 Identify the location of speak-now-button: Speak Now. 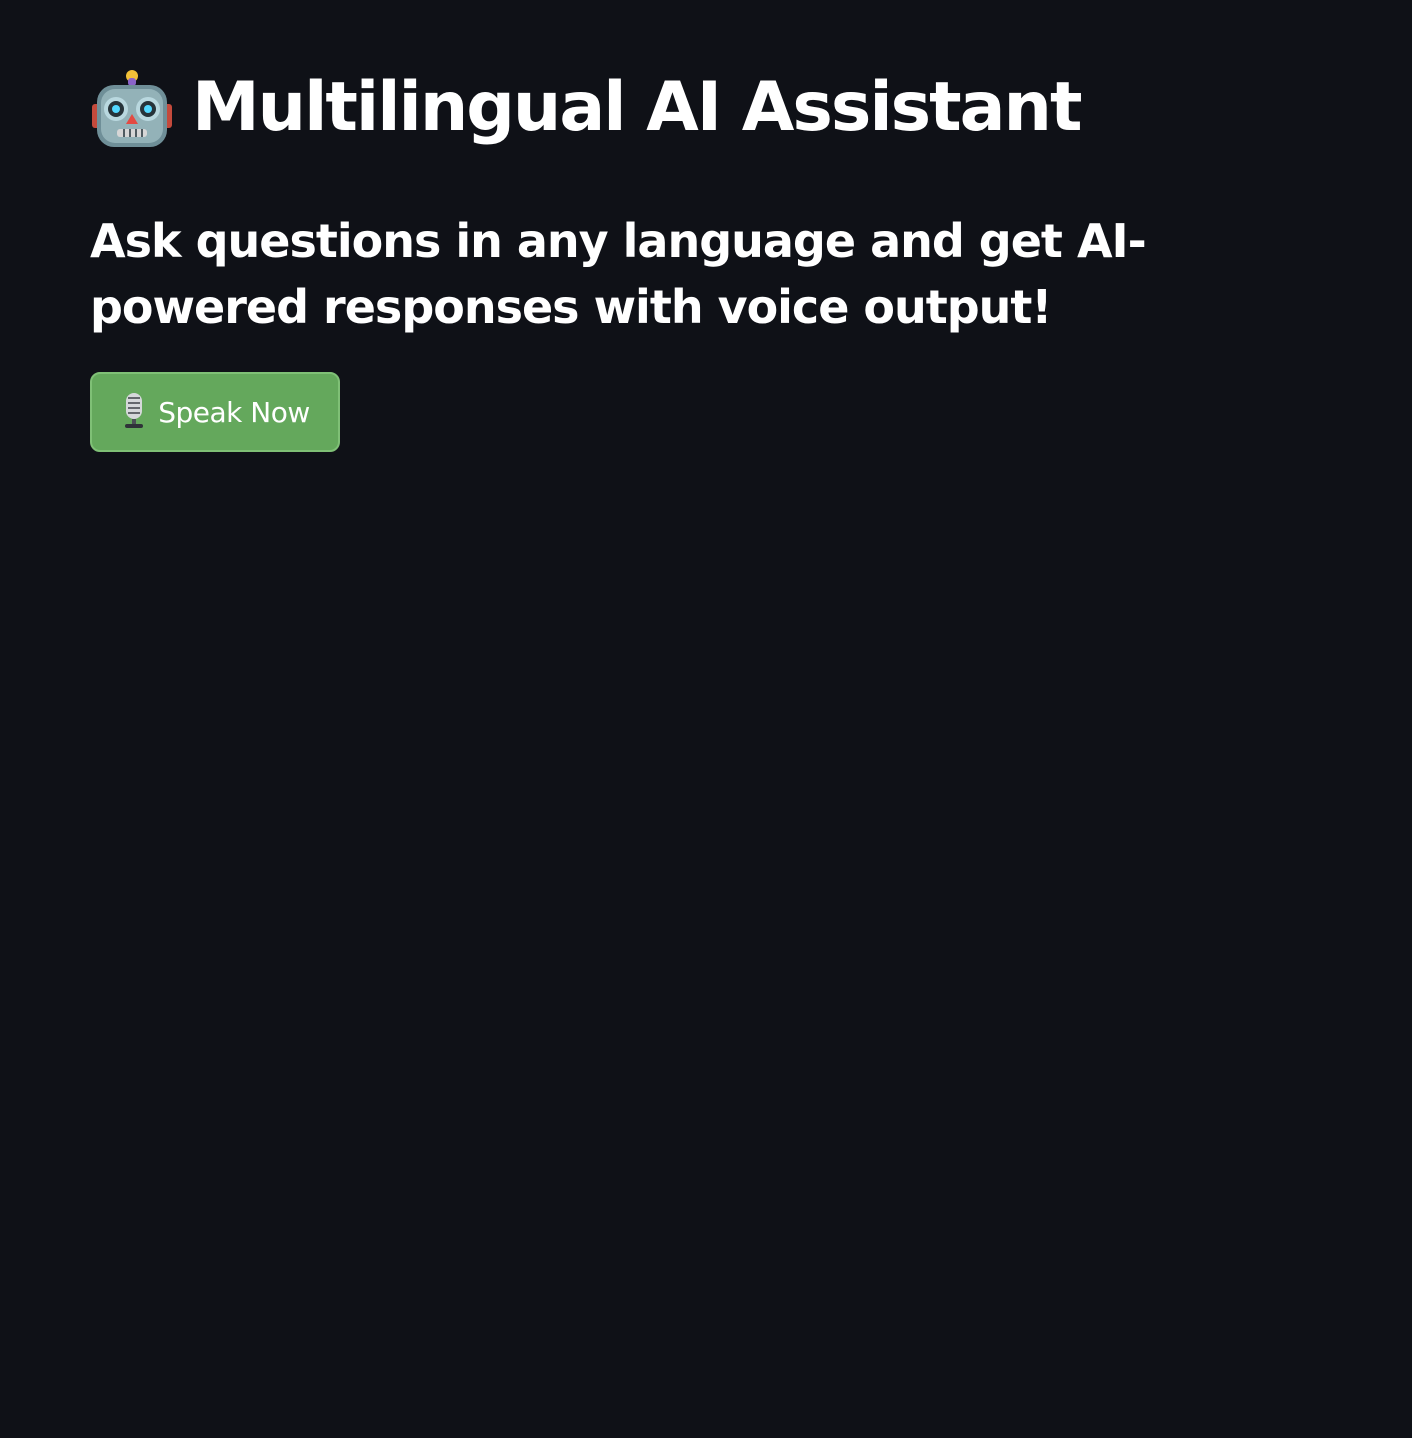
(215, 412).